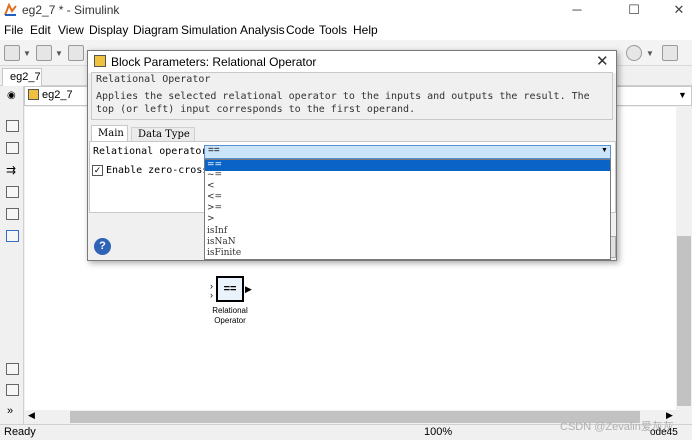  I want to click on block-output-port-icon: ▶, so click(248, 289).